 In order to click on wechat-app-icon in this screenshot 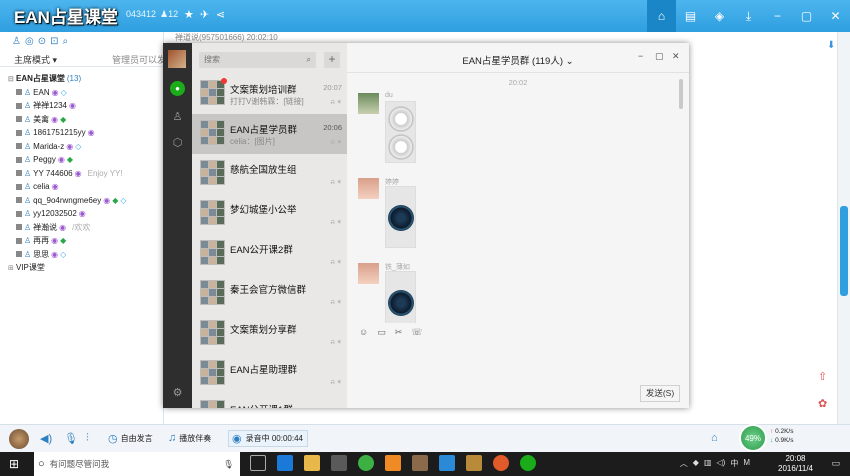, I will do `click(528, 463)`.